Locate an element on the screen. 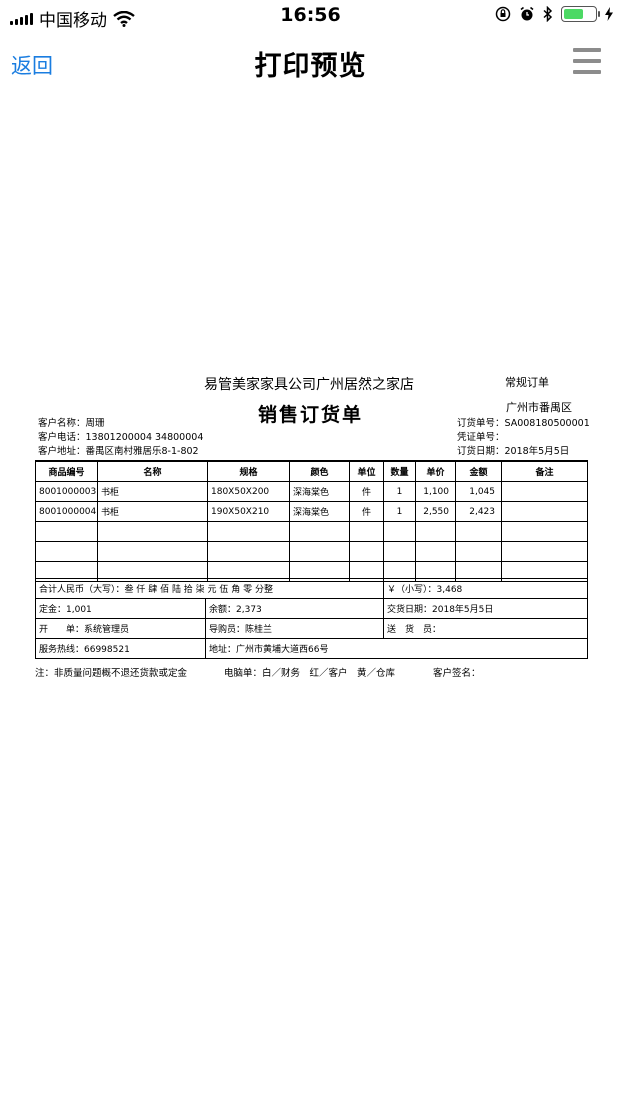 The height and width of the screenshot is (1104, 621). column-header: 备注 is located at coordinates (544, 471).